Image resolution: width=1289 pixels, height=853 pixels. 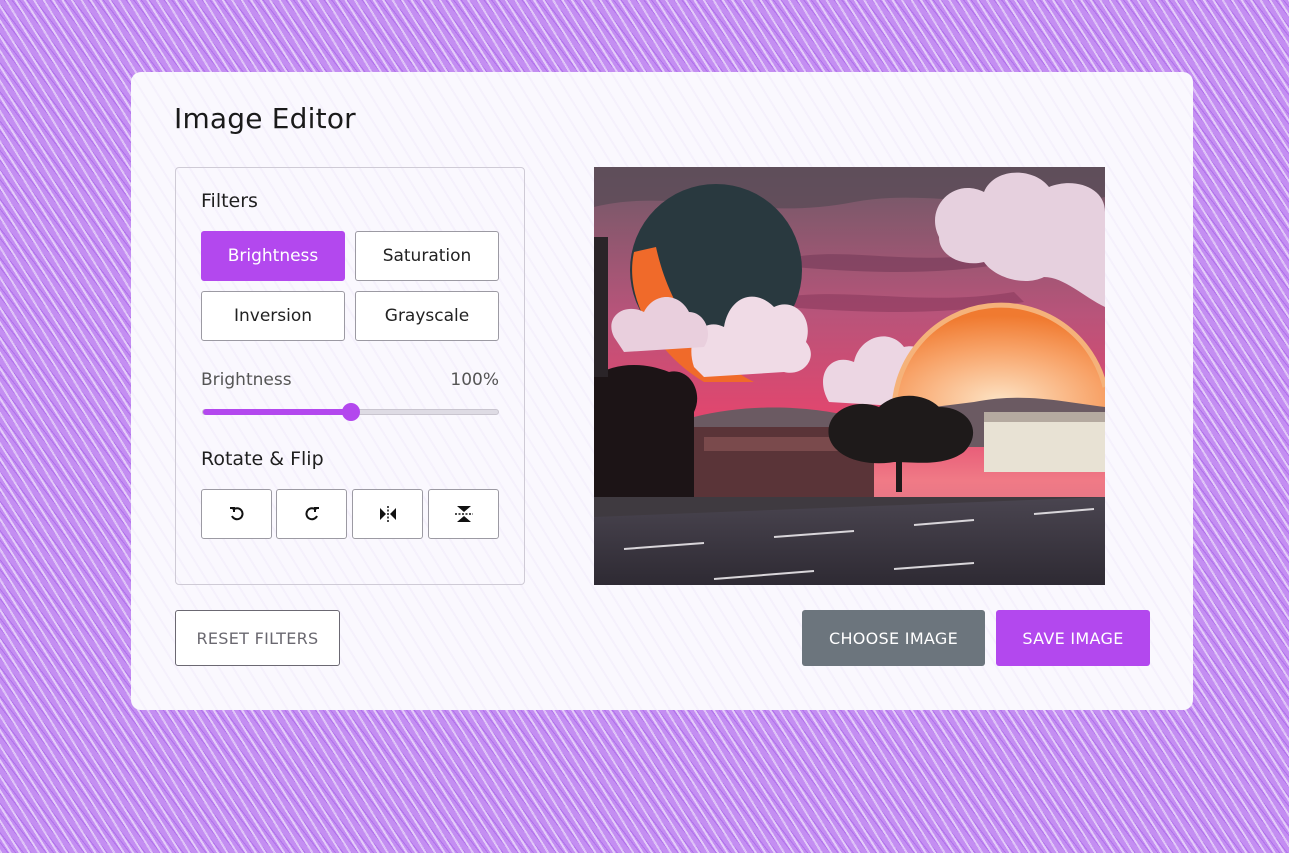 I want to click on reset-filters-button: RESET FILTERS, so click(x=257, y=638).